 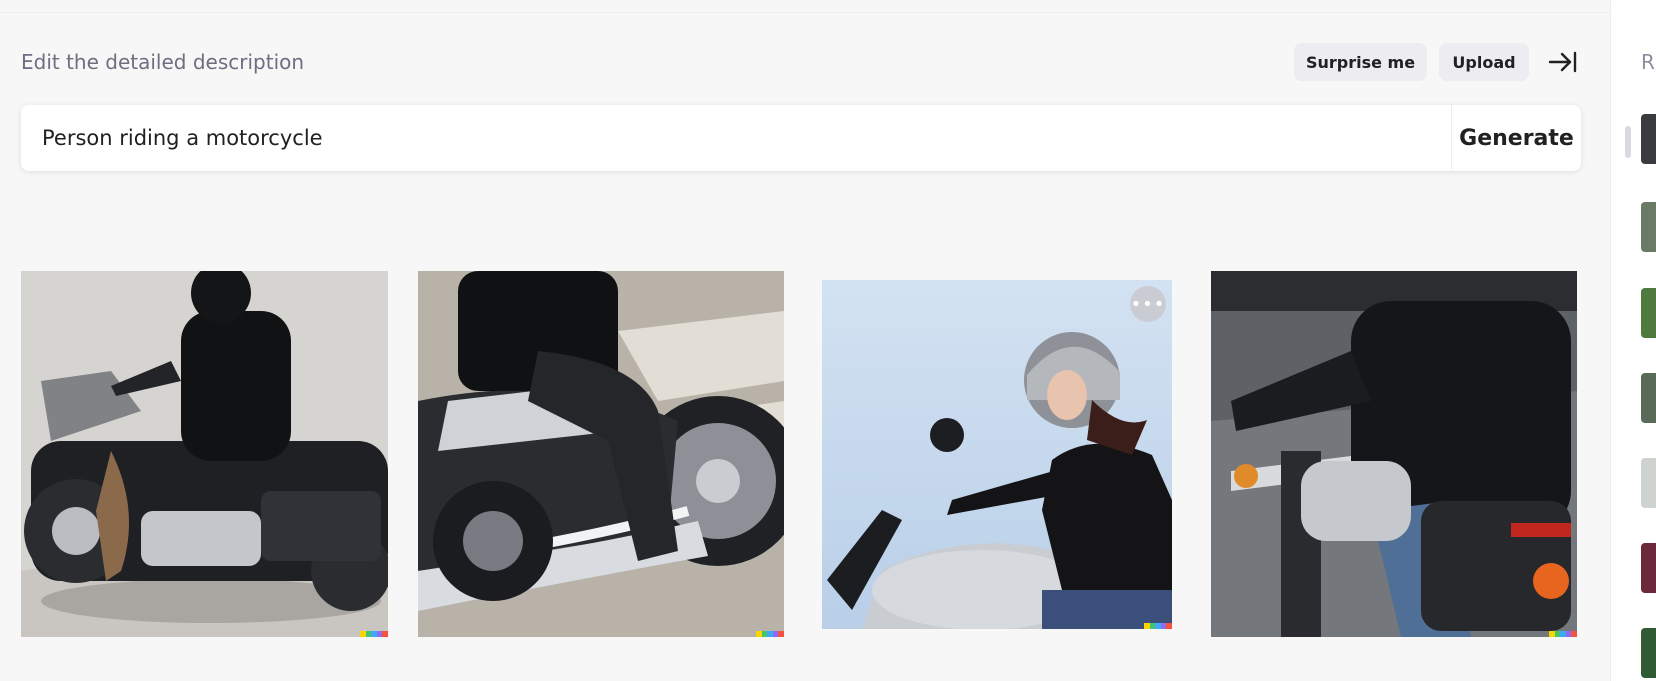 What do you see at coordinates (1516, 138) in the screenshot?
I see `generate-button: Generate` at bounding box center [1516, 138].